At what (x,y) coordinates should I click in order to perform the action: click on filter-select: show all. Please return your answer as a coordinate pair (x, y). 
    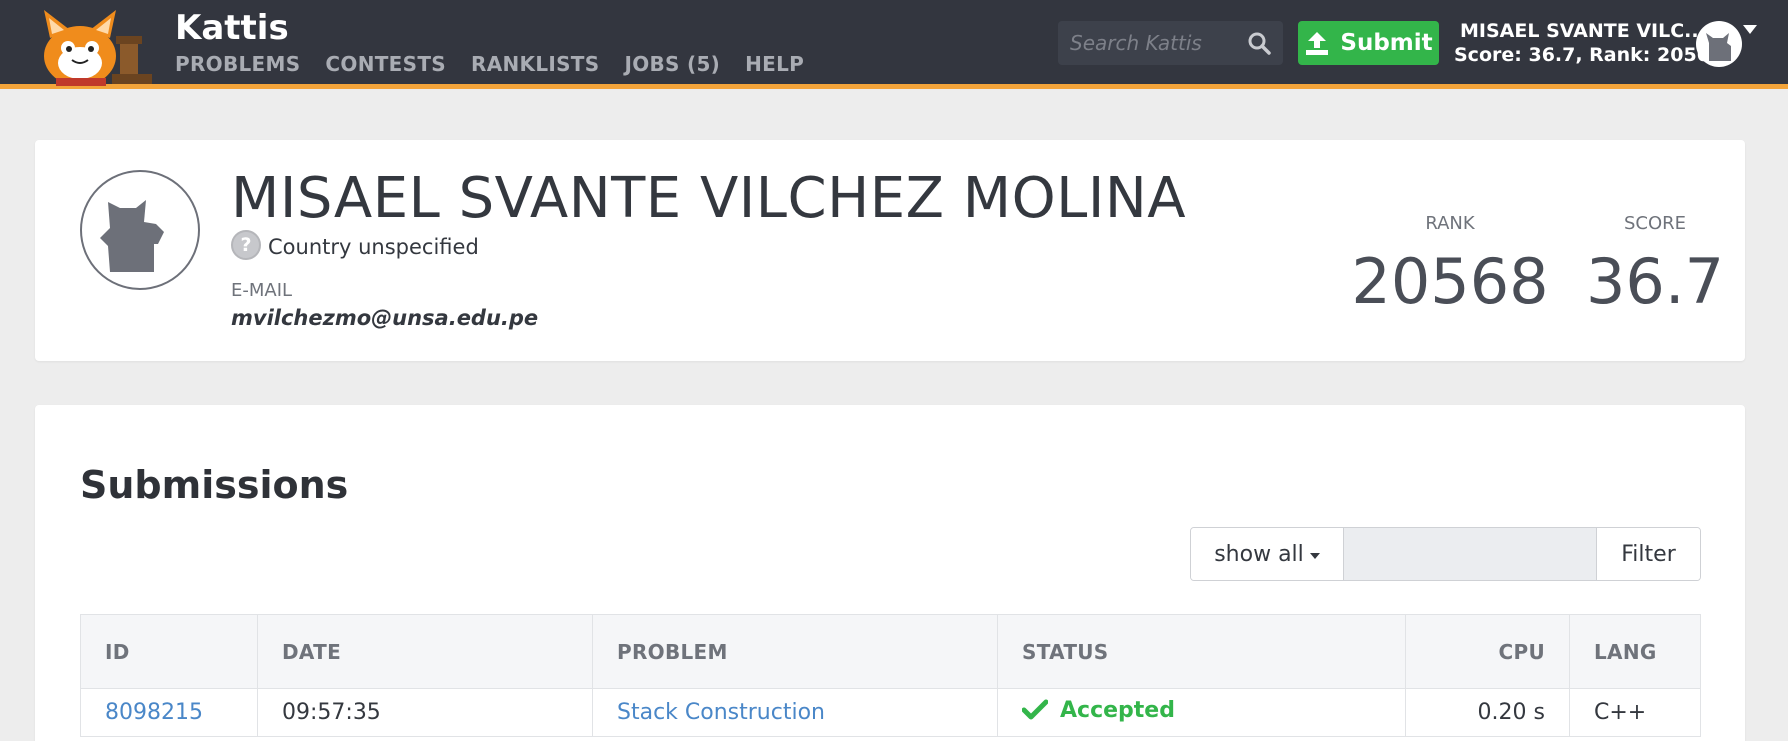
    Looking at the image, I should click on (1267, 554).